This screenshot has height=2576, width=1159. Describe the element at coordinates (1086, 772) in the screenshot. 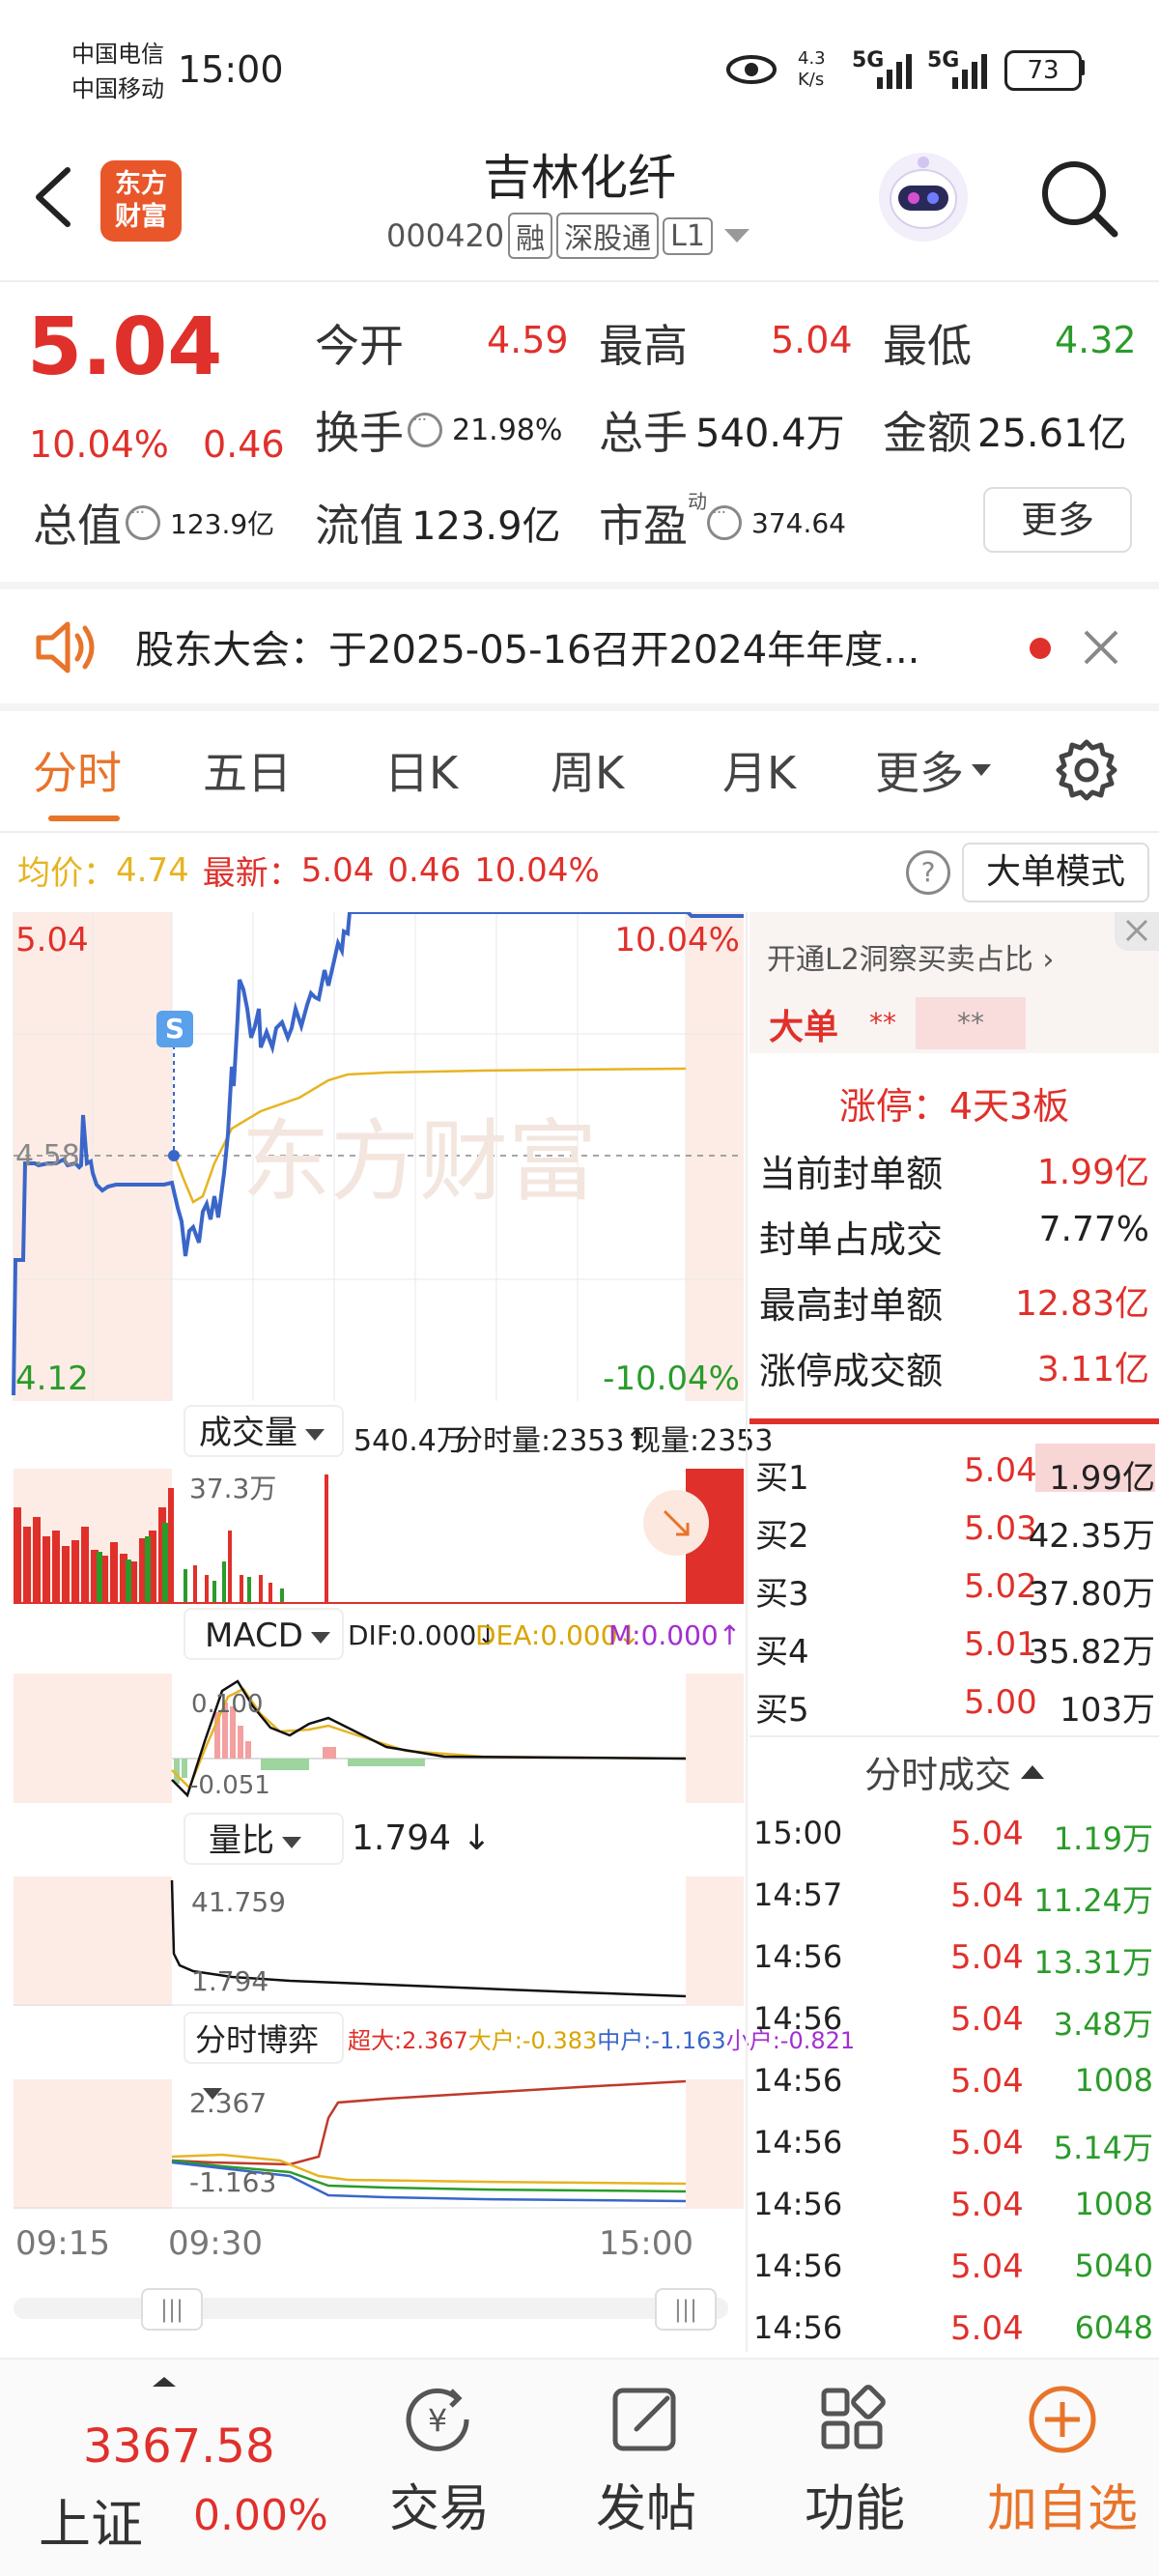

I see `gear-icon` at that location.